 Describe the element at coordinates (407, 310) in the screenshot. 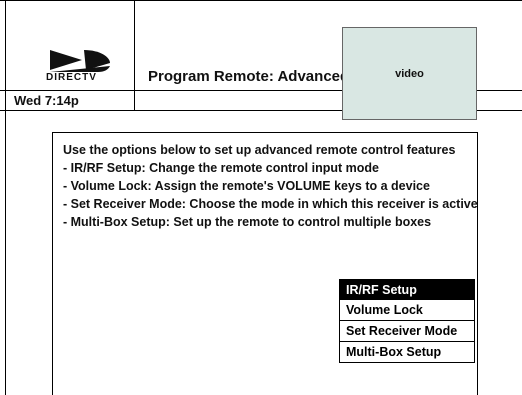

I see `menu-item-volume-lock: Volume Lock` at that location.